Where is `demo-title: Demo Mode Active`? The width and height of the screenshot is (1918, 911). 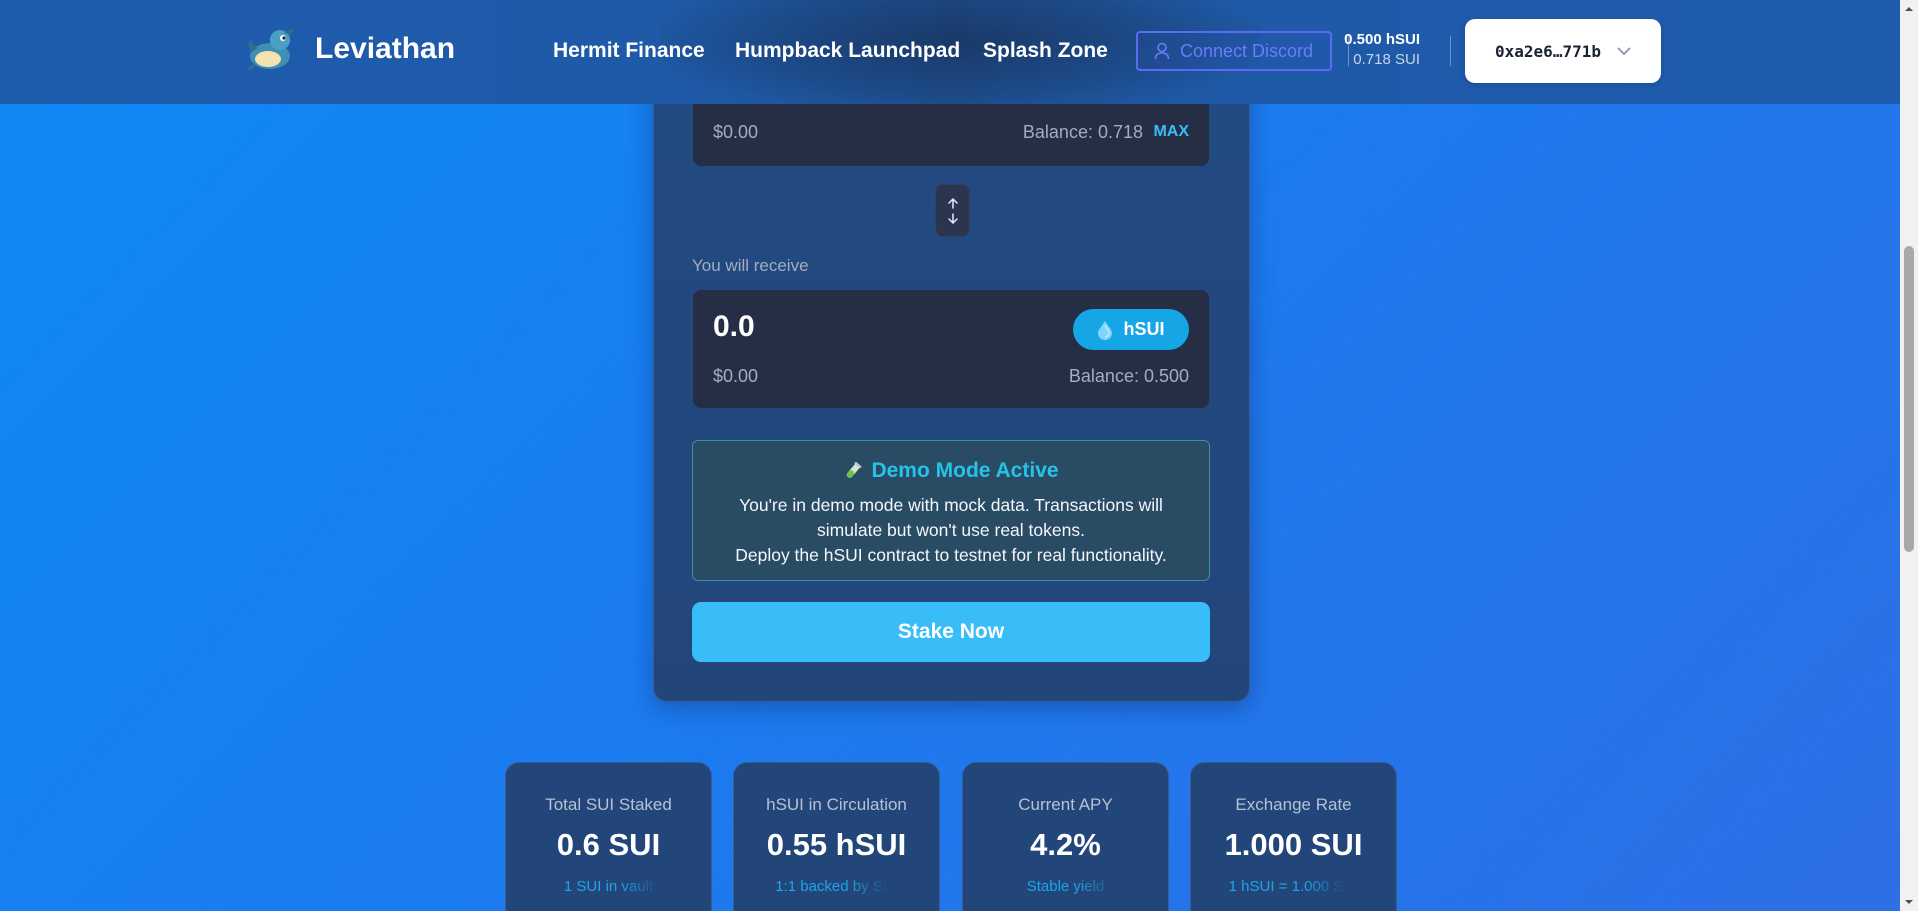 demo-title: Demo Mode Active is located at coordinates (951, 471).